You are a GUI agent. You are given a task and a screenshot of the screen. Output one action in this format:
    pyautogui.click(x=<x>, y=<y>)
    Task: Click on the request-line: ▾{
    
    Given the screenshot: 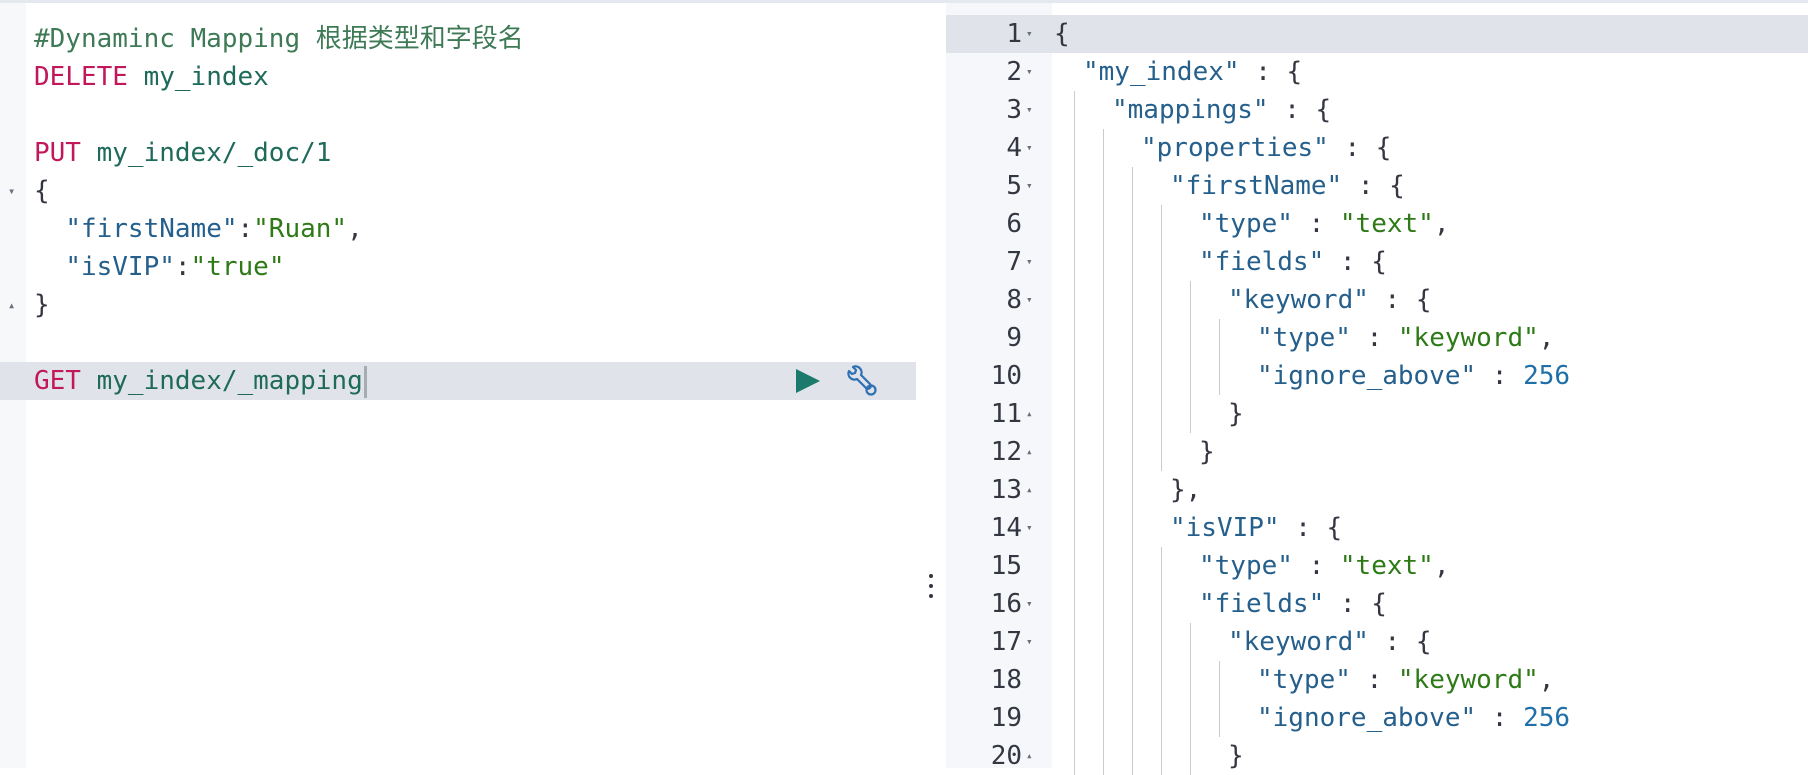 What is the action you would take?
    pyautogui.click(x=458, y=191)
    